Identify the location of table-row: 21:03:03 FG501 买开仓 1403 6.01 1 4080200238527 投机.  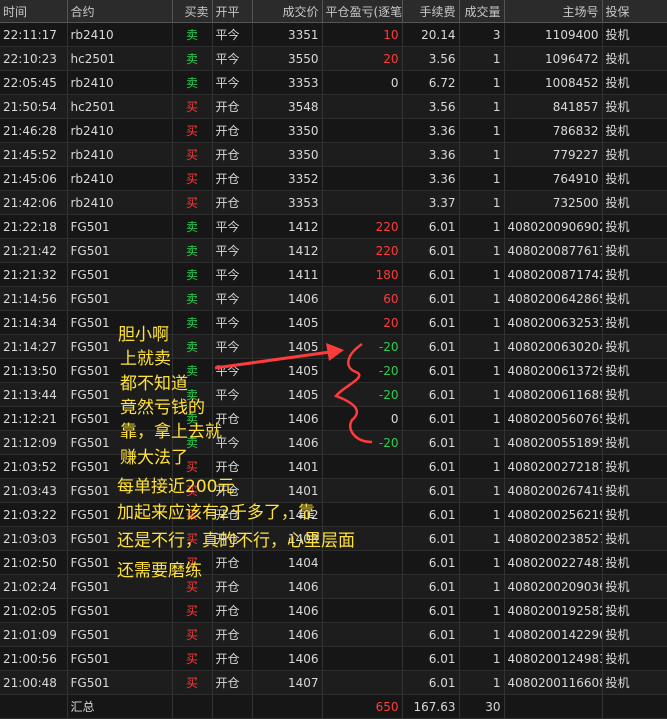
(333, 538).